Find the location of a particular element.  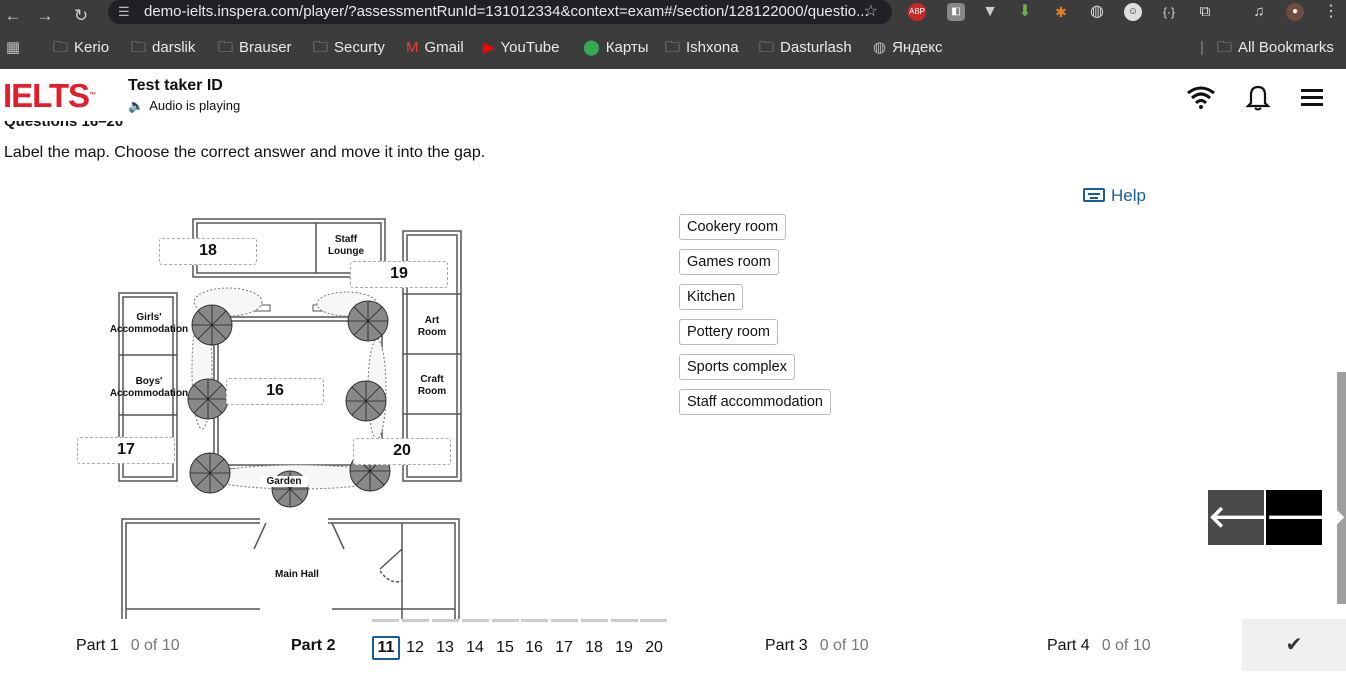

submit-button: ✔ is located at coordinates (1294, 645).